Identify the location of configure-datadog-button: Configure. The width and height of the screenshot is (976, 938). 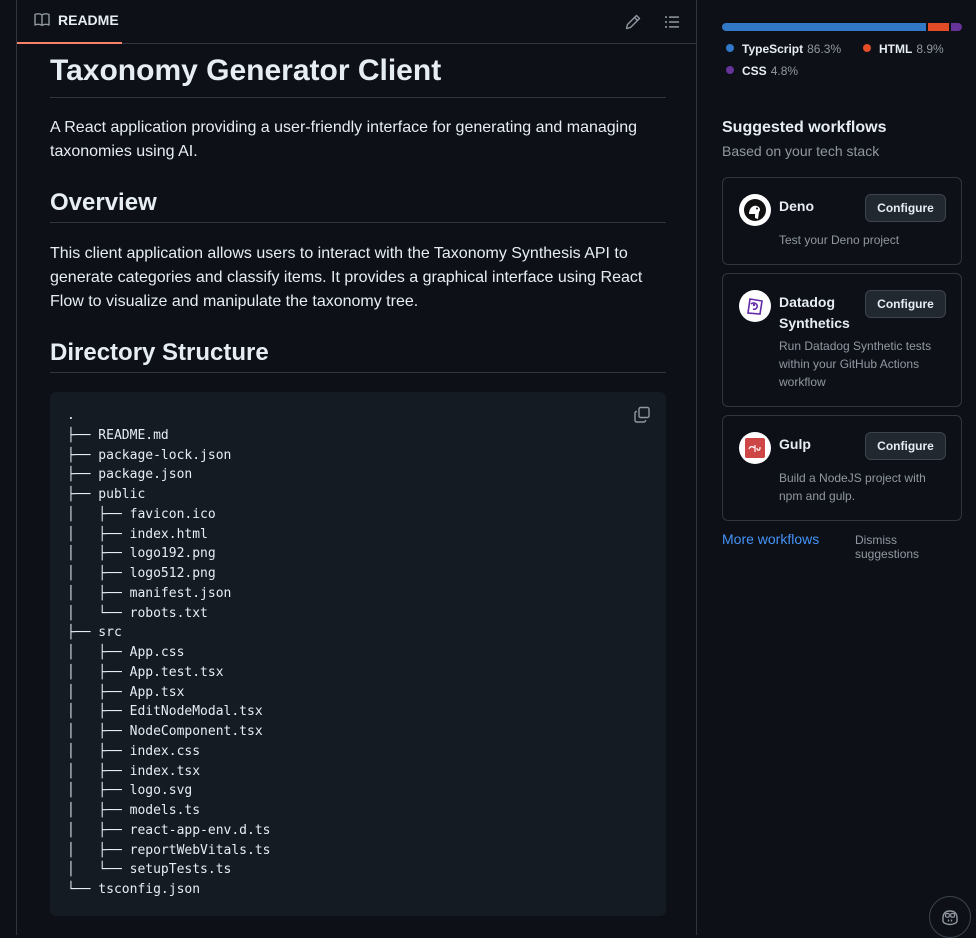
(905, 304).